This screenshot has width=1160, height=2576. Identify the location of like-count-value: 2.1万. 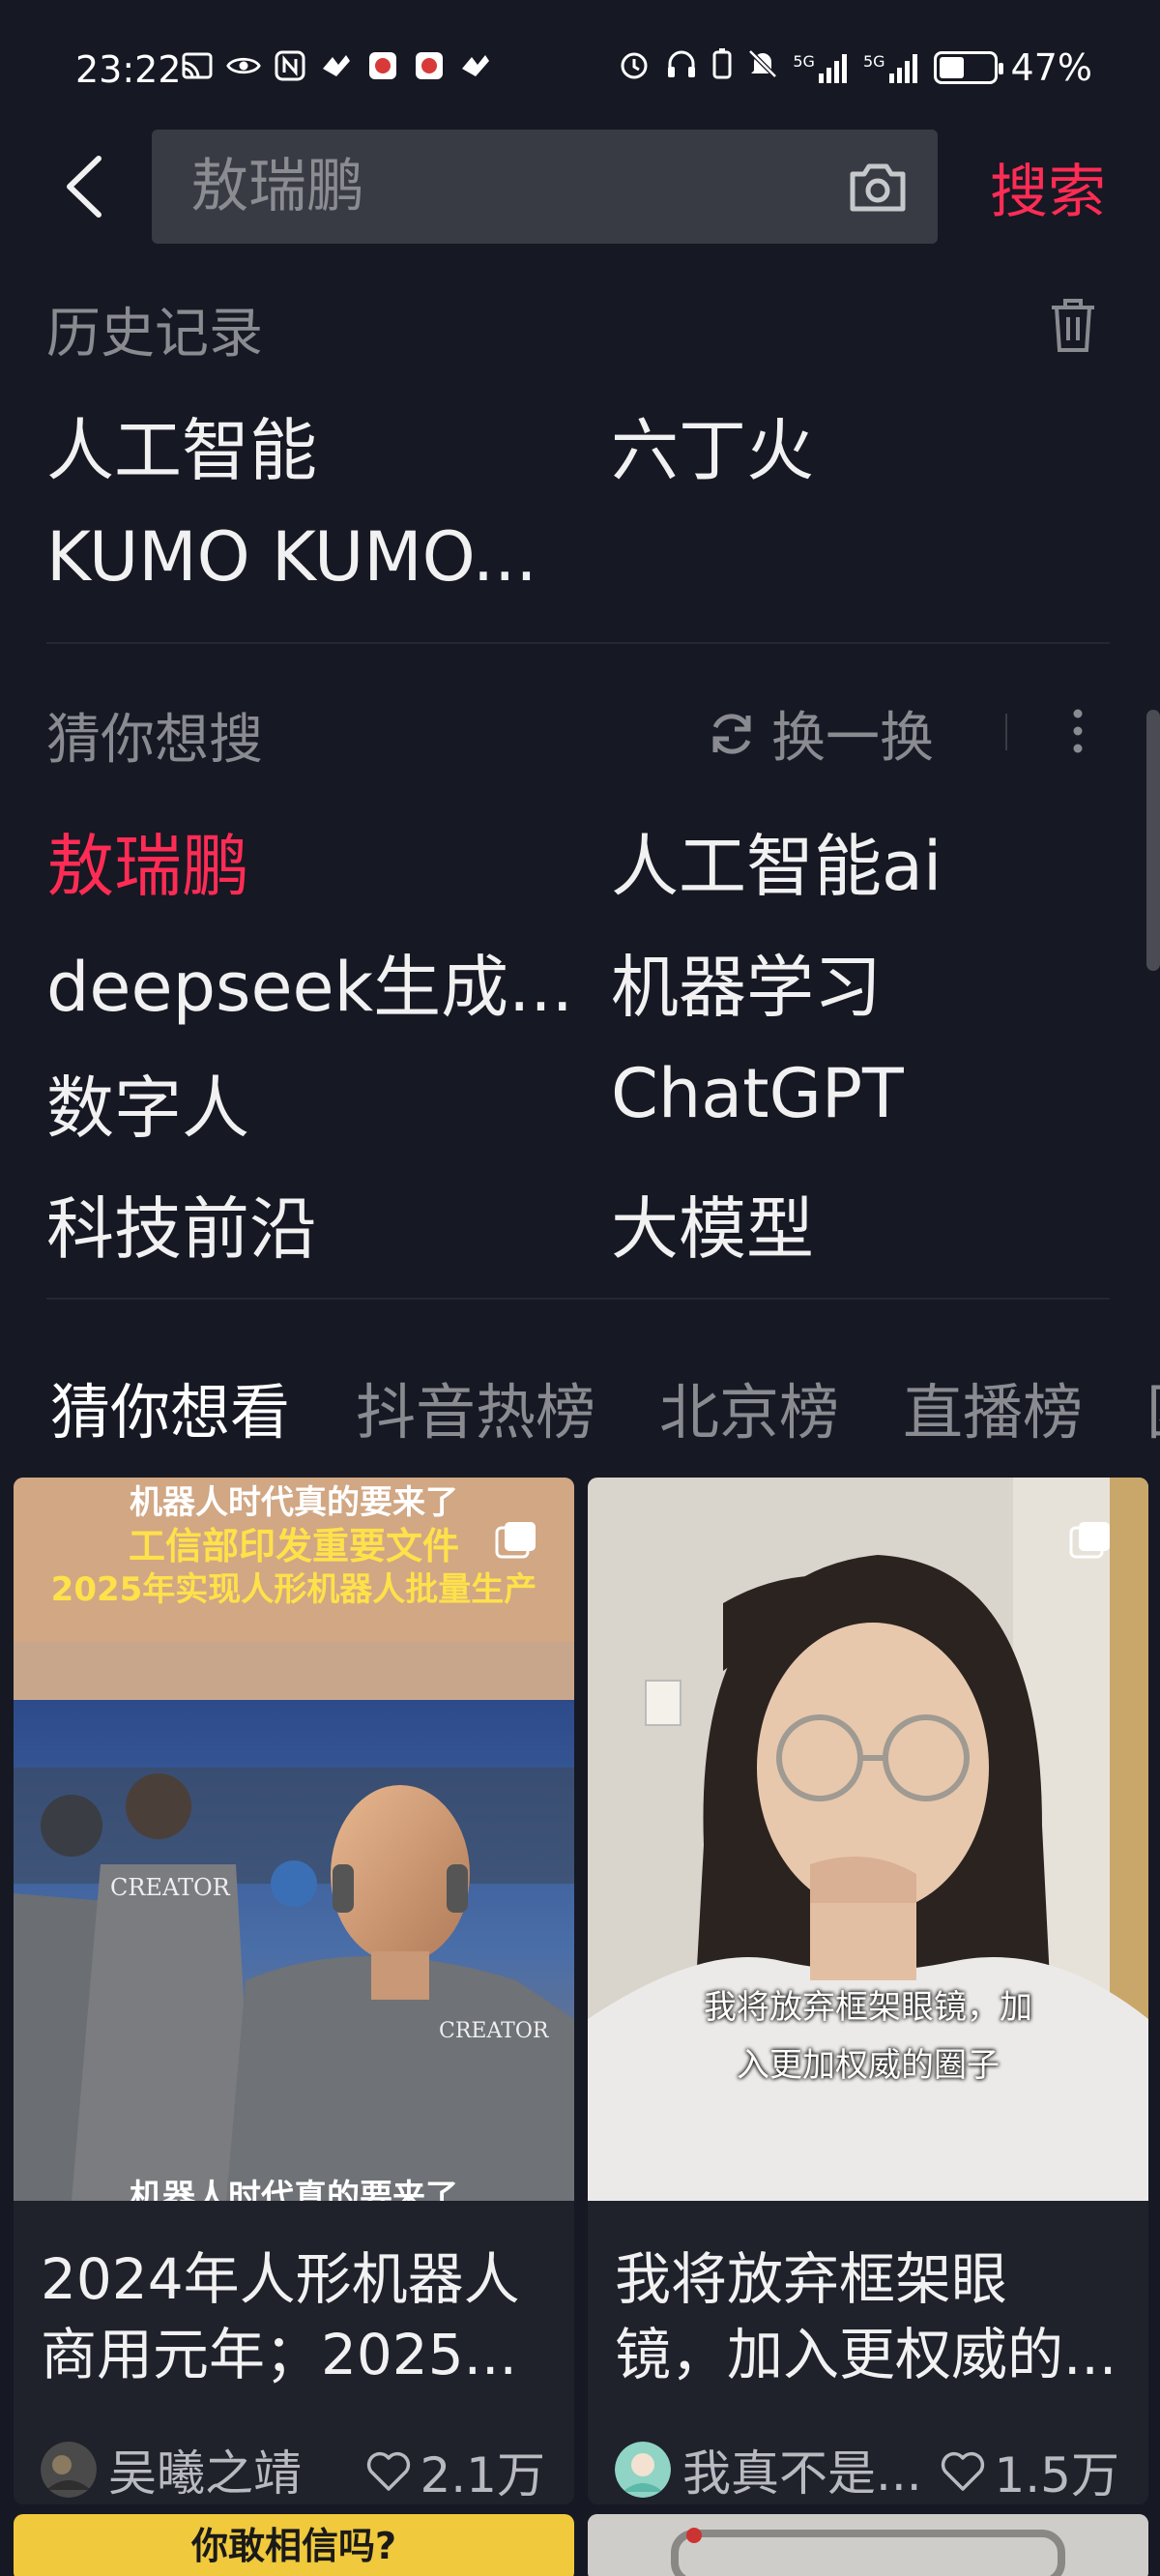
(483, 2475).